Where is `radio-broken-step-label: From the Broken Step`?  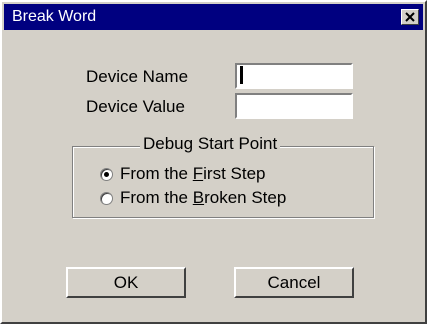 radio-broken-step-label: From the Broken Step is located at coordinates (203, 197).